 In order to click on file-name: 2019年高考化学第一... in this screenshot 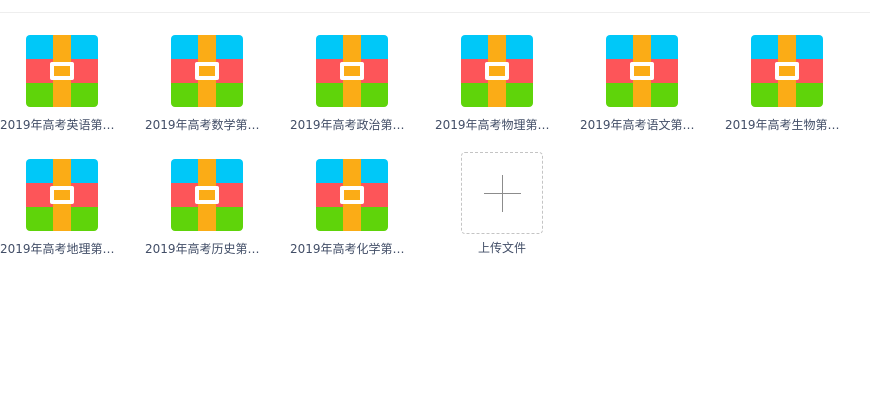, I will do `click(352, 249)`.